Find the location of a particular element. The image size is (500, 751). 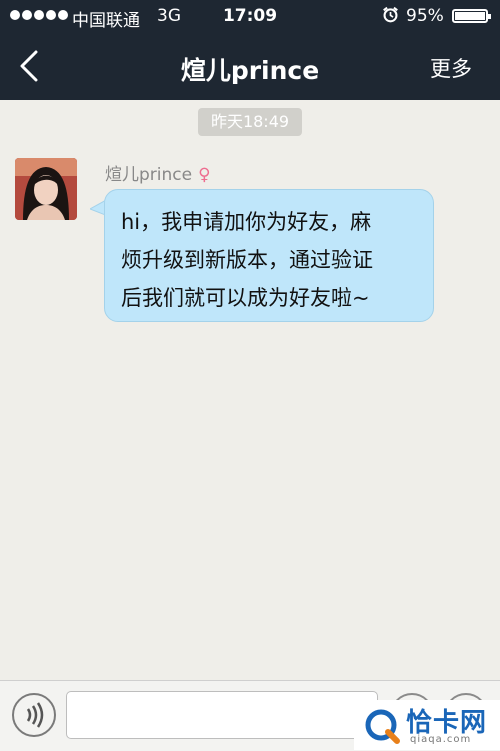

watermark-logo-icon is located at coordinates (382, 726).